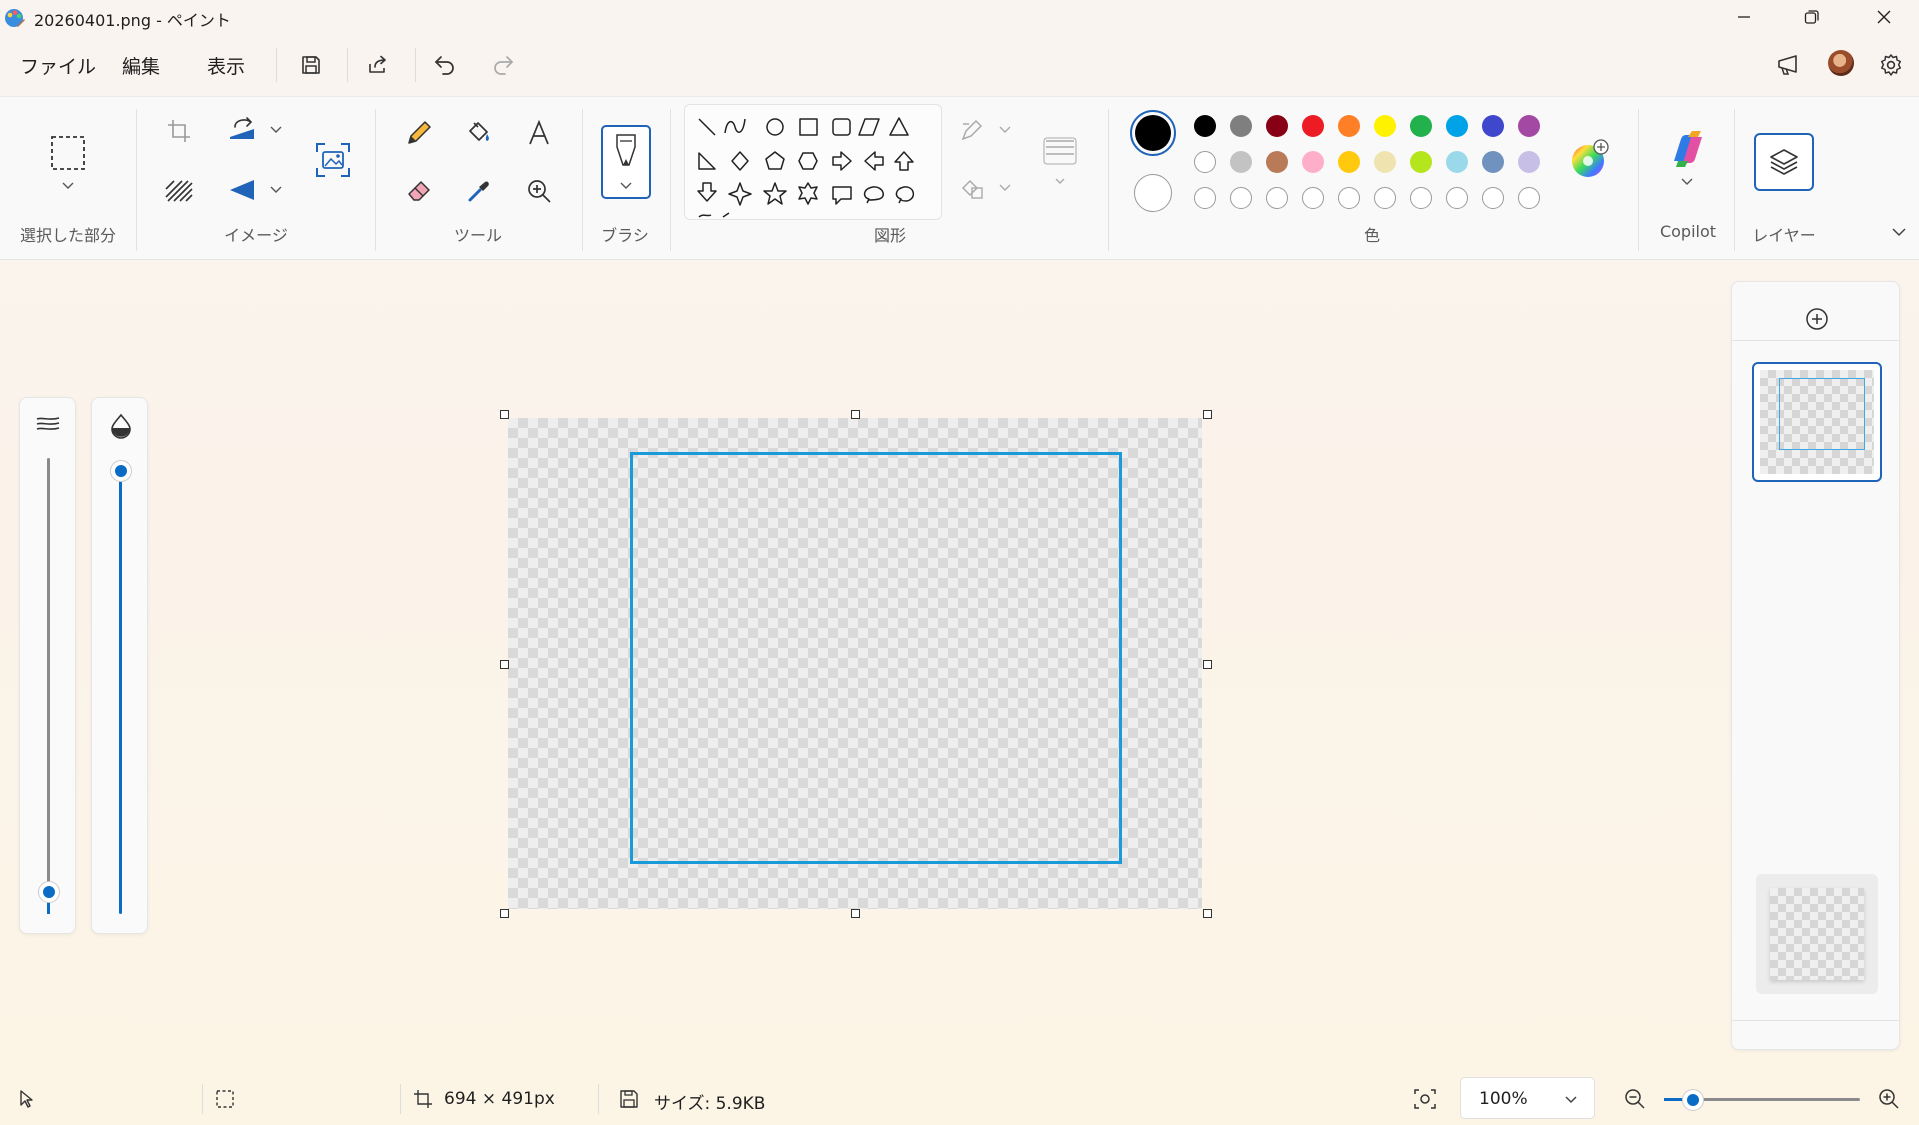  What do you see at coordinates (49, 892) in the screenshot?
I see `brush-size-thumb` at bounding box center [49, 892].